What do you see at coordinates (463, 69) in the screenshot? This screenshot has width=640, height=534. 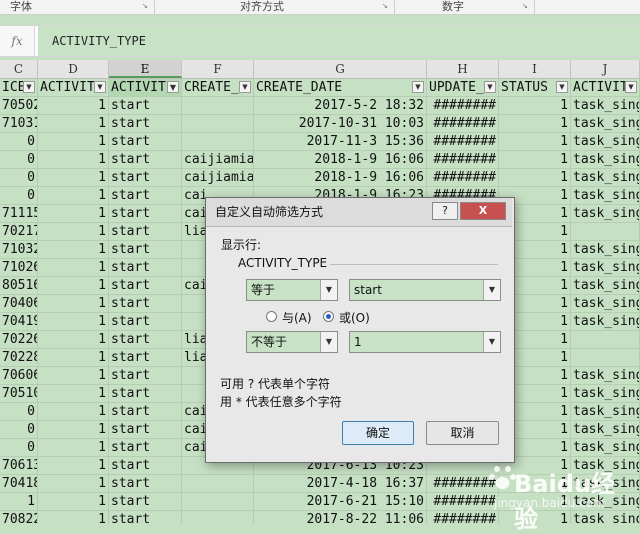 I see `column-header-h: H` at bounding box center [463, 69].